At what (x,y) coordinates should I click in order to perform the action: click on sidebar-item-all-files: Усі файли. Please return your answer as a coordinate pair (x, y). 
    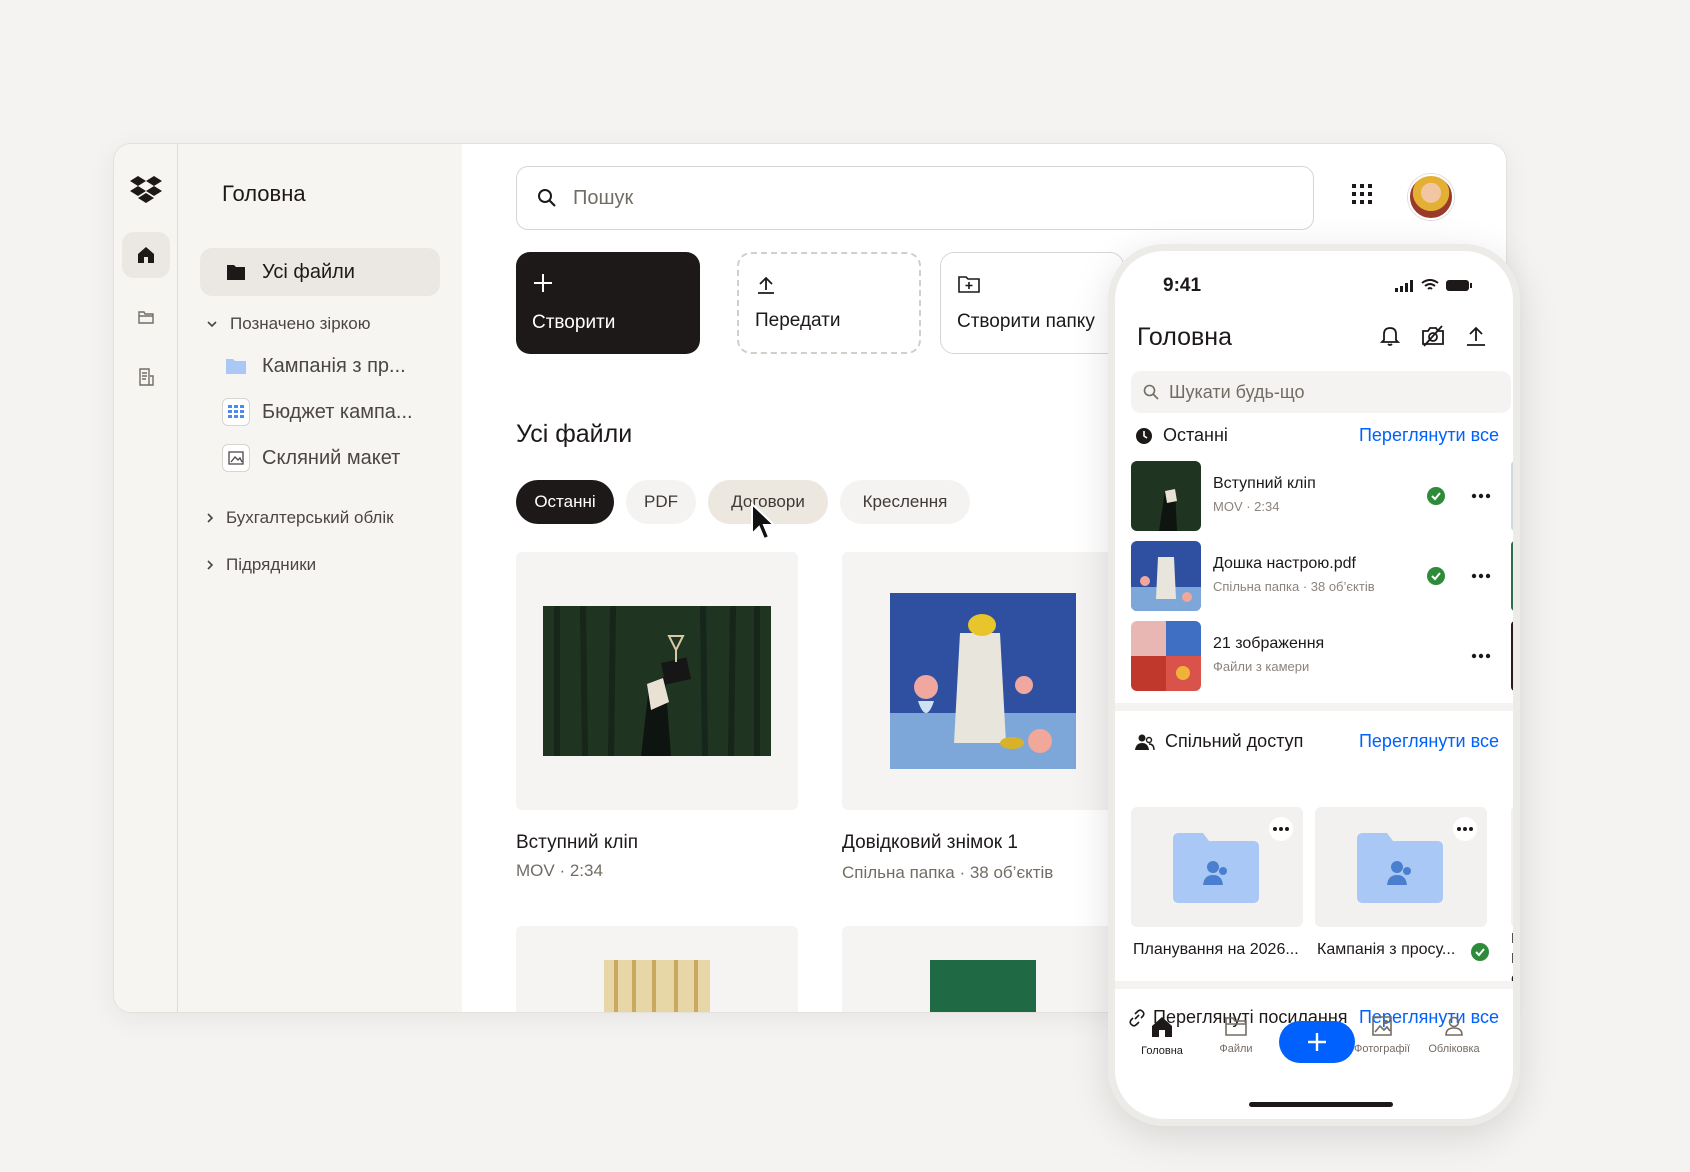
    Looking at the image, I should click on (320, 272).